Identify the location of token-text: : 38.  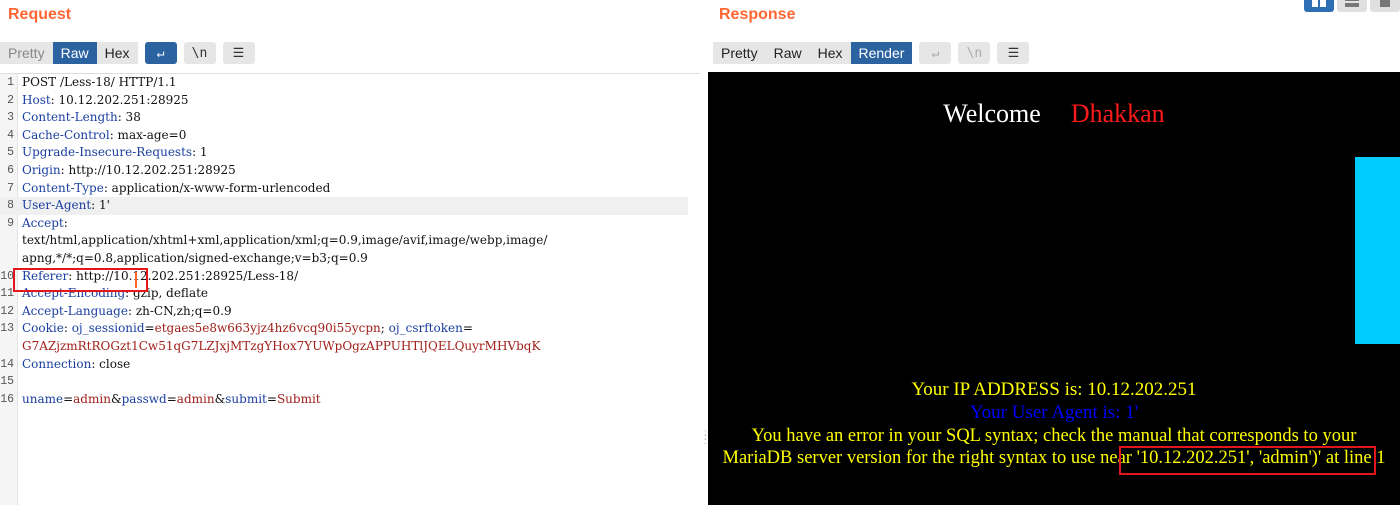
(129, 117).